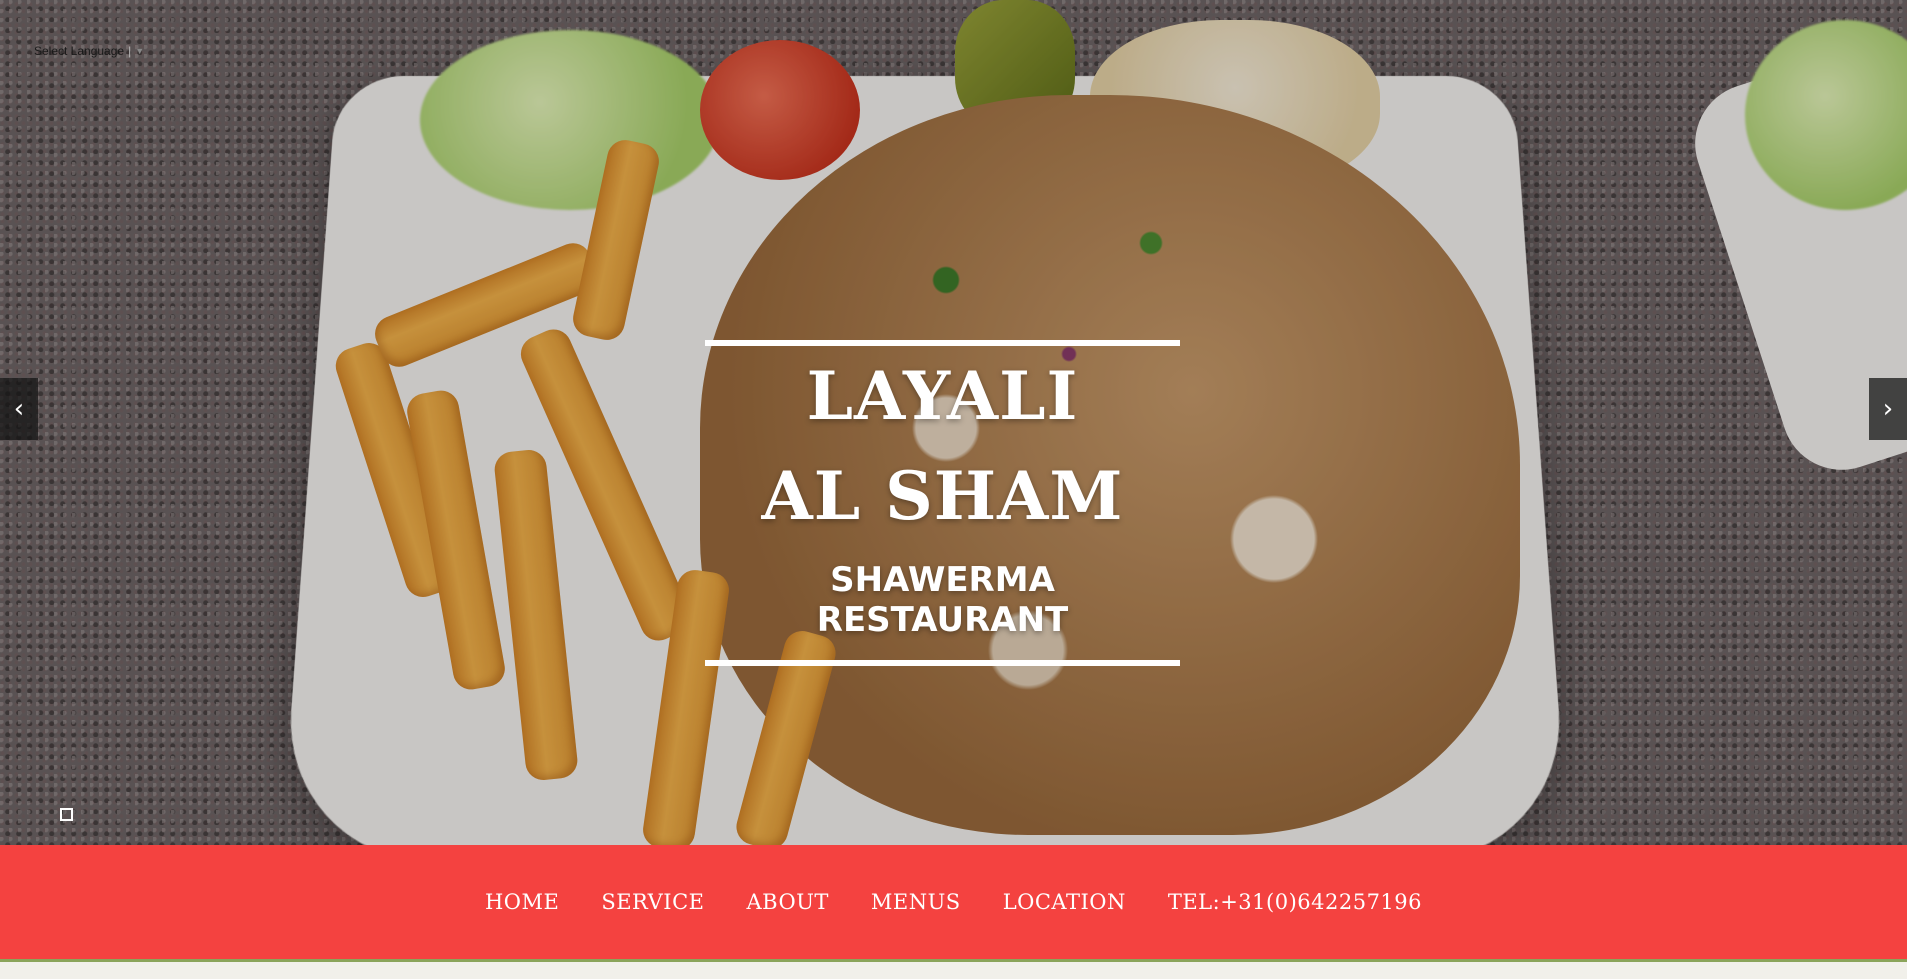 The image size is (1907, 979). Describe the element at coordinates (942, 600) in the screenshot. I see `page-subtitle: SHAWERMA RESTAURANT` at that location.